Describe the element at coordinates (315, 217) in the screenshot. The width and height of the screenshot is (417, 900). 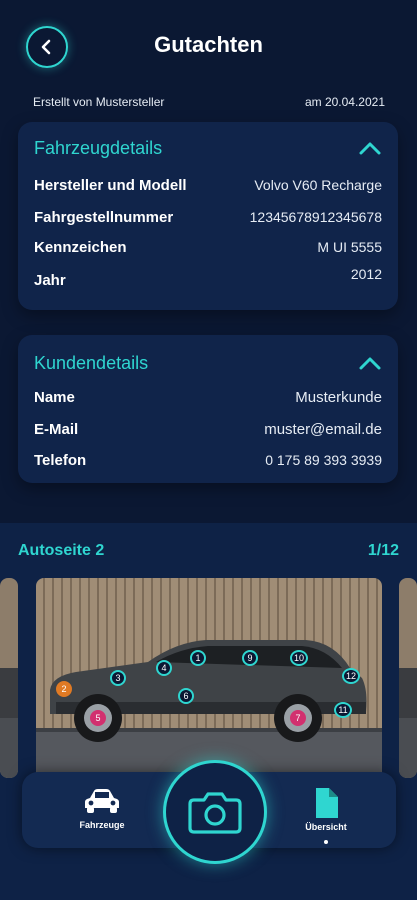
I see `detail-value: 12345678912345678` at that location.